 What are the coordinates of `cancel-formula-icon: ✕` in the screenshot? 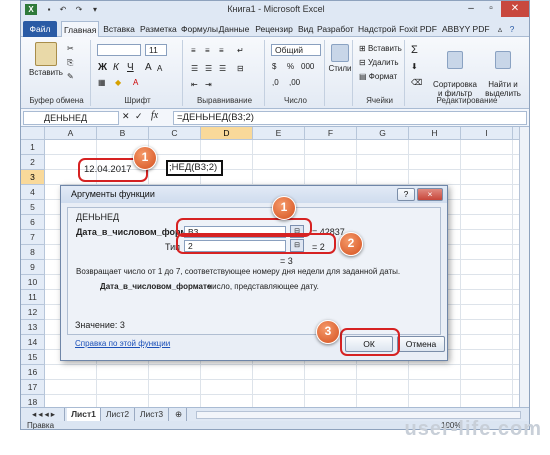 It's located at (126, 116).